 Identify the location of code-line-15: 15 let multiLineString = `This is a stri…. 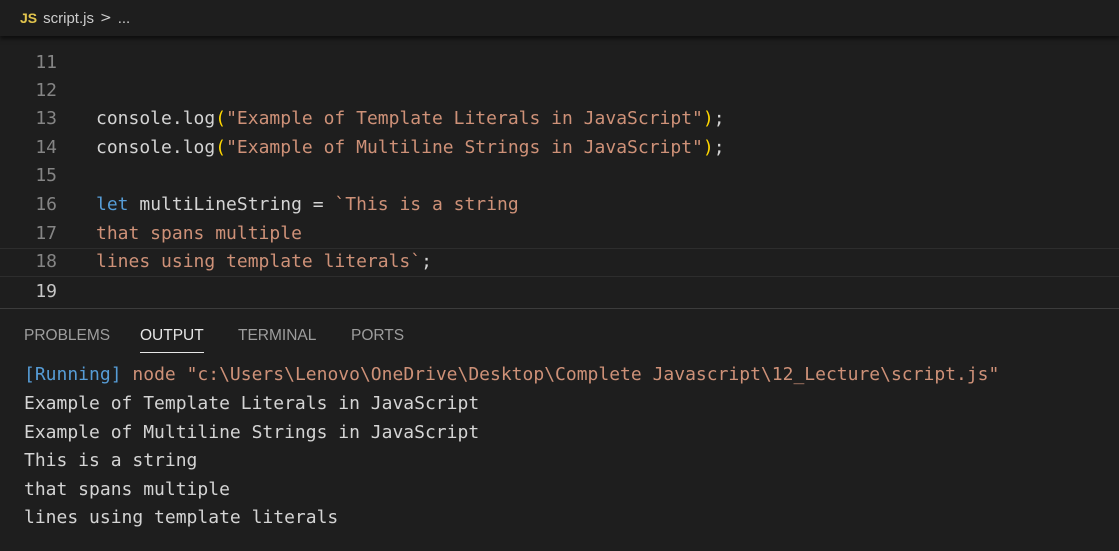
(559, 174).